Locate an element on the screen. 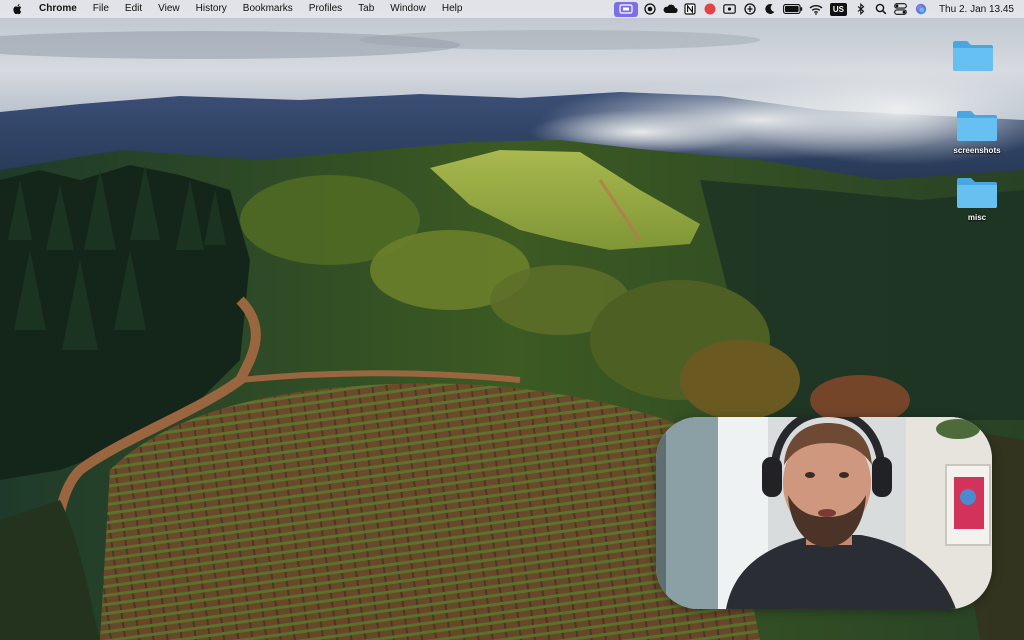 The height and width of the screenshot is (640, 1024). apple-icon is located at coordinates (18, 9).